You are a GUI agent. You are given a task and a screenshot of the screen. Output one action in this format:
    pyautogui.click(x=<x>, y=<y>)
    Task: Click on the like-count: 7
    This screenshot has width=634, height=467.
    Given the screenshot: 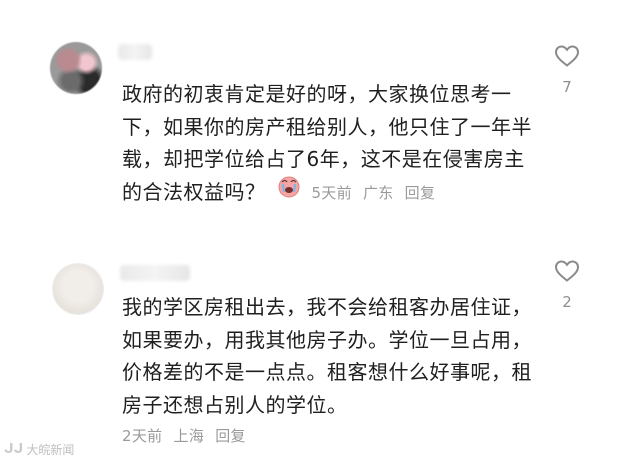 What is the action you would take?
    pyautogui.click(x=567, y=87)
    